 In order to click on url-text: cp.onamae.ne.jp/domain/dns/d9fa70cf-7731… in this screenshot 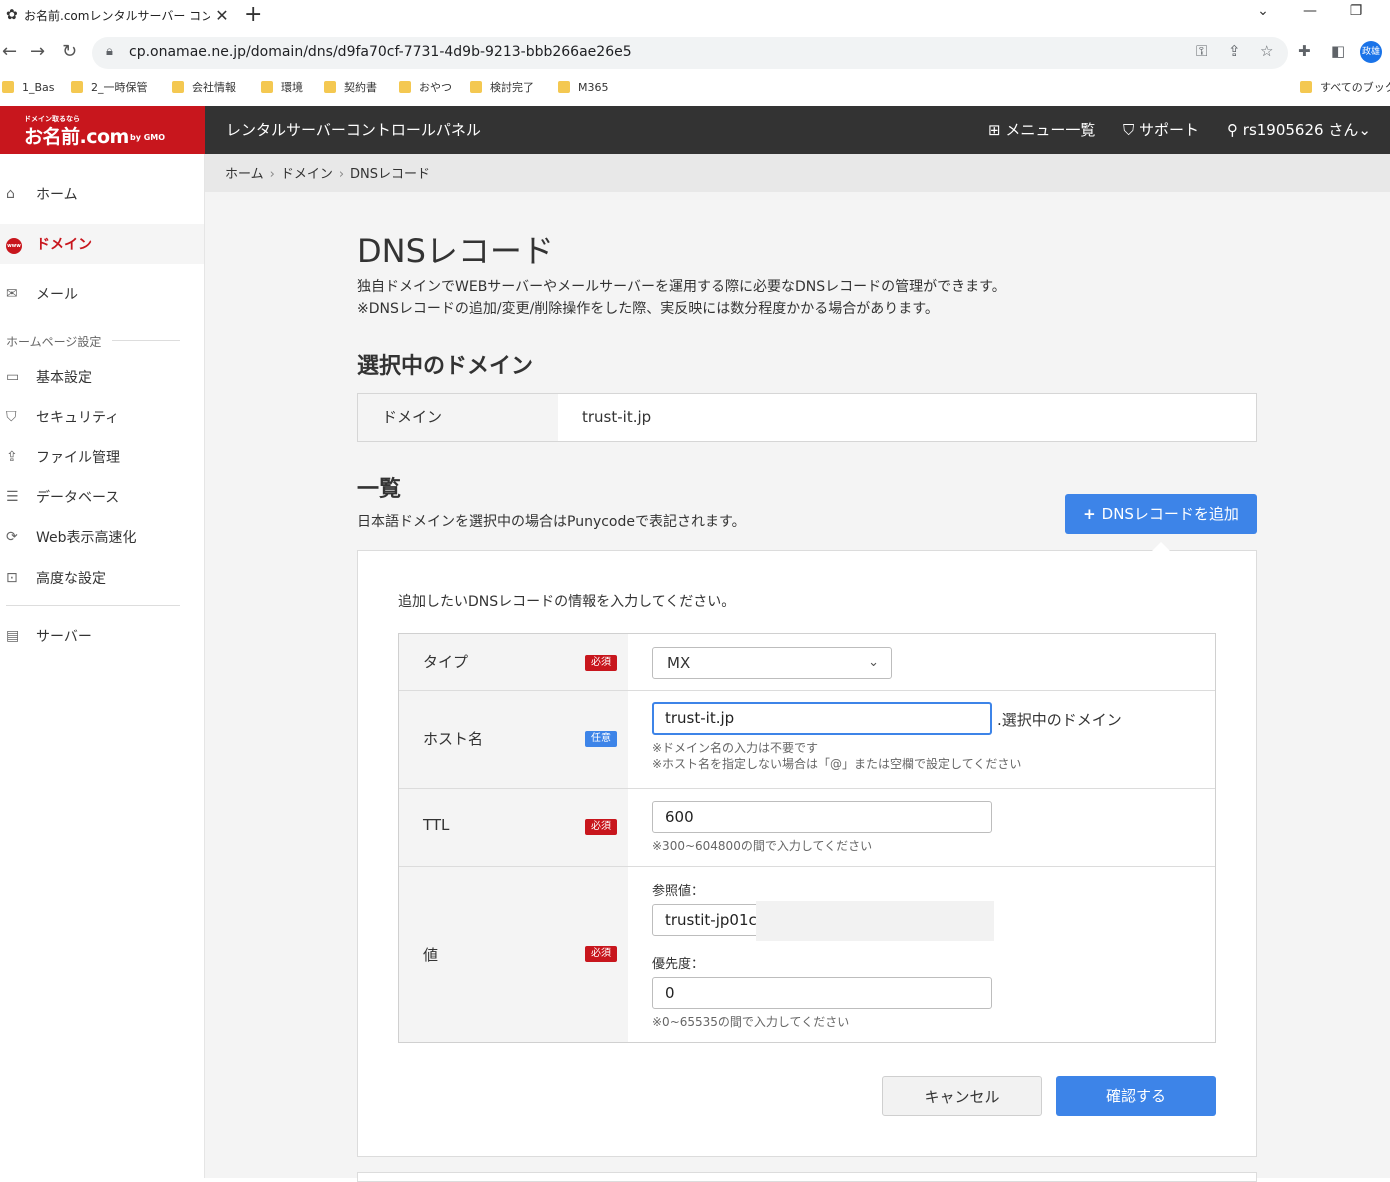, I will do `click(380, 52)`.